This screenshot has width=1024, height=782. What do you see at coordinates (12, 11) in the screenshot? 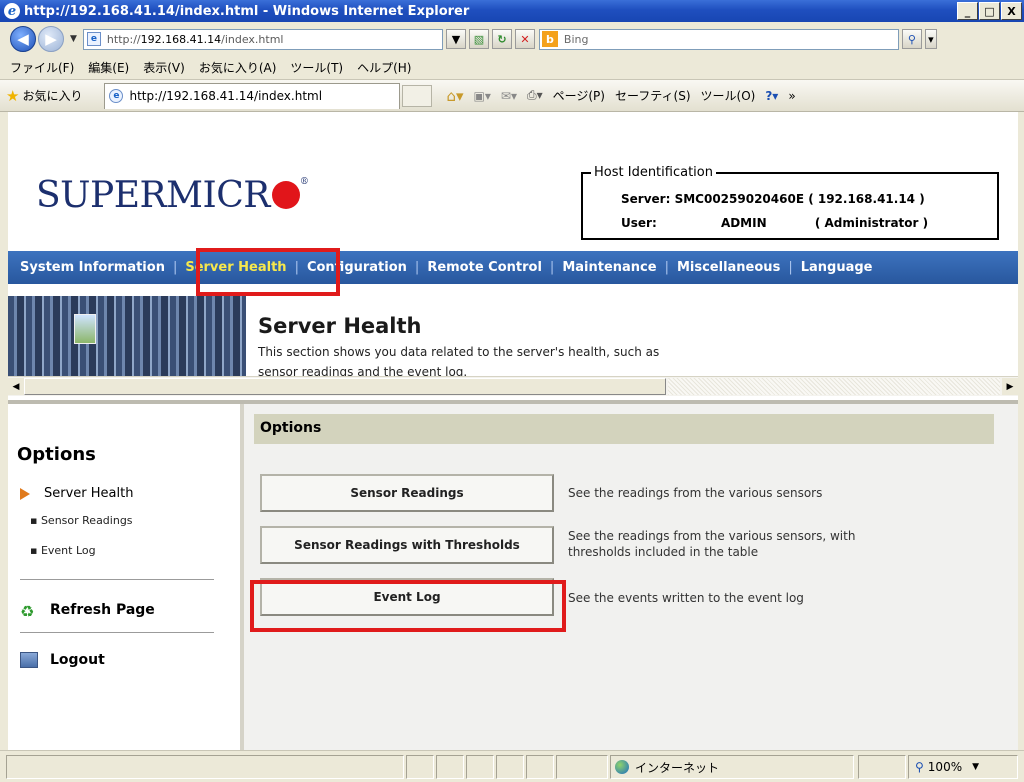
I see `ie-logo-icon: e` at bounding box center [12, 11].